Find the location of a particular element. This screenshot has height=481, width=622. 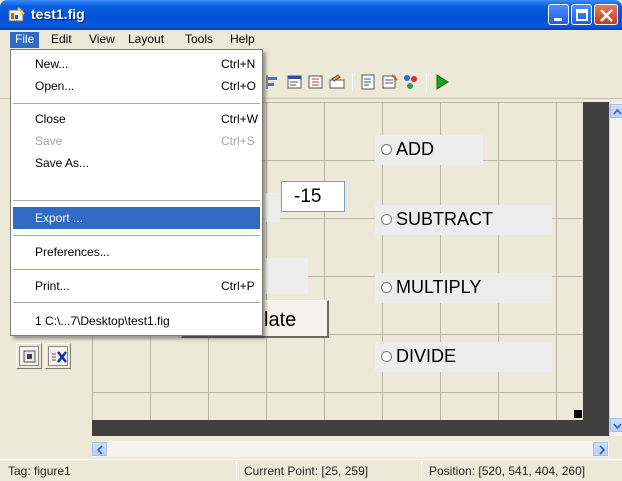

edit-text-field: -15 is located at coordinates (313, 196).